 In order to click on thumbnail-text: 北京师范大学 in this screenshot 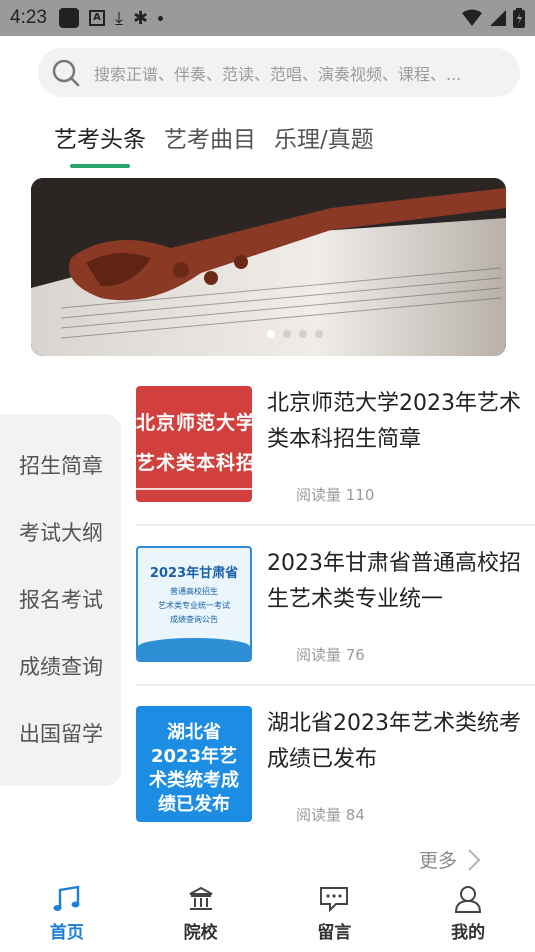, I will do `click(194, 423)`.